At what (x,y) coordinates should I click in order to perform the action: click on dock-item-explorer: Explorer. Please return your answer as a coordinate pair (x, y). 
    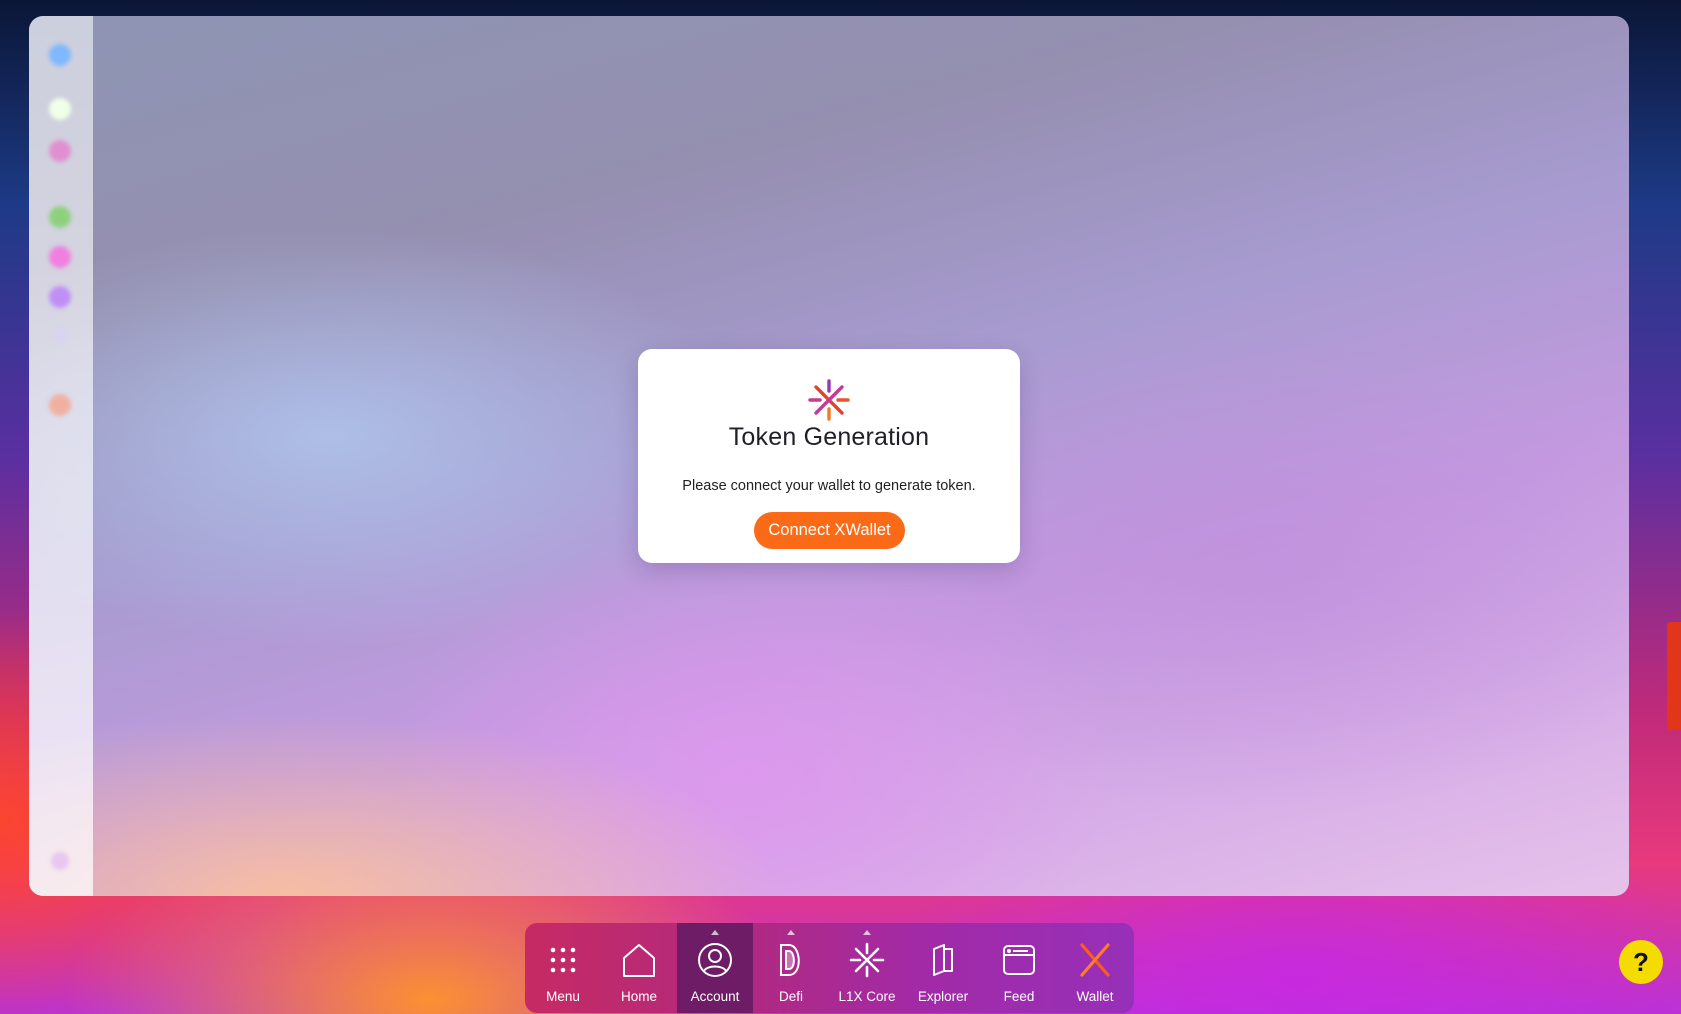
    Looking at the image, I should click on (943, 968).